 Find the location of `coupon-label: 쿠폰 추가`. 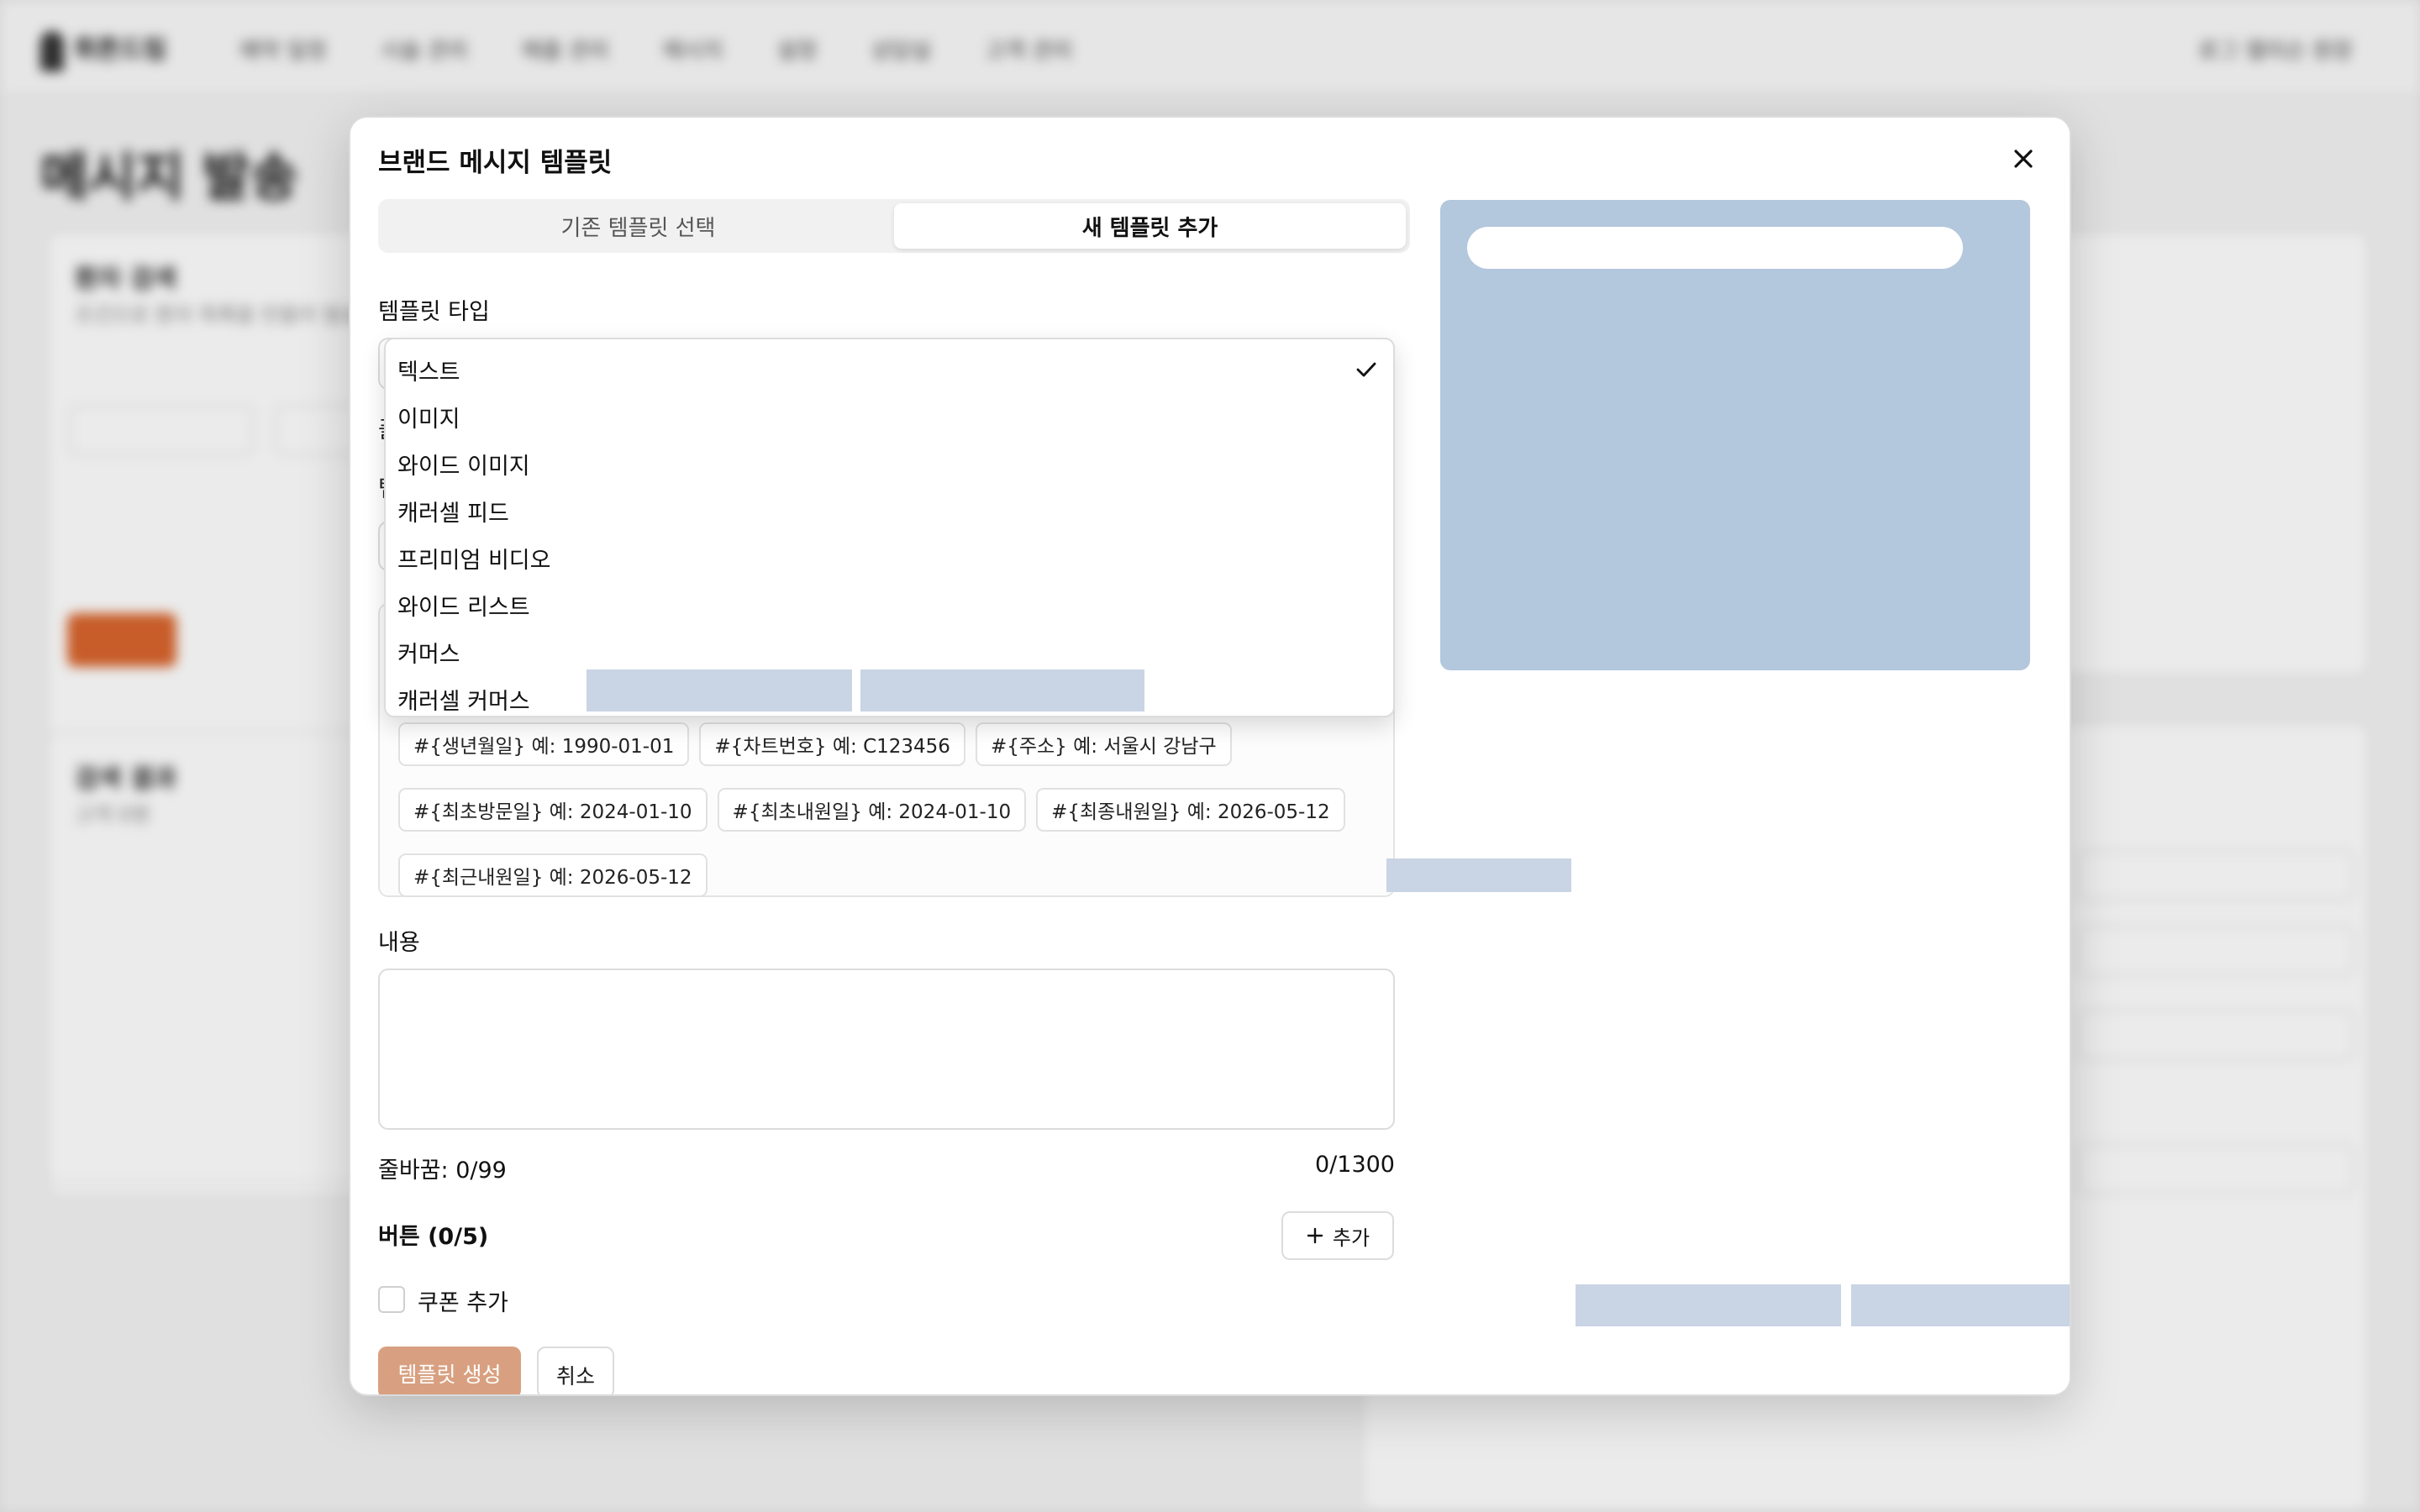

coupon-label: 쿠폰 추가 is located at coordinates (463, 1303).